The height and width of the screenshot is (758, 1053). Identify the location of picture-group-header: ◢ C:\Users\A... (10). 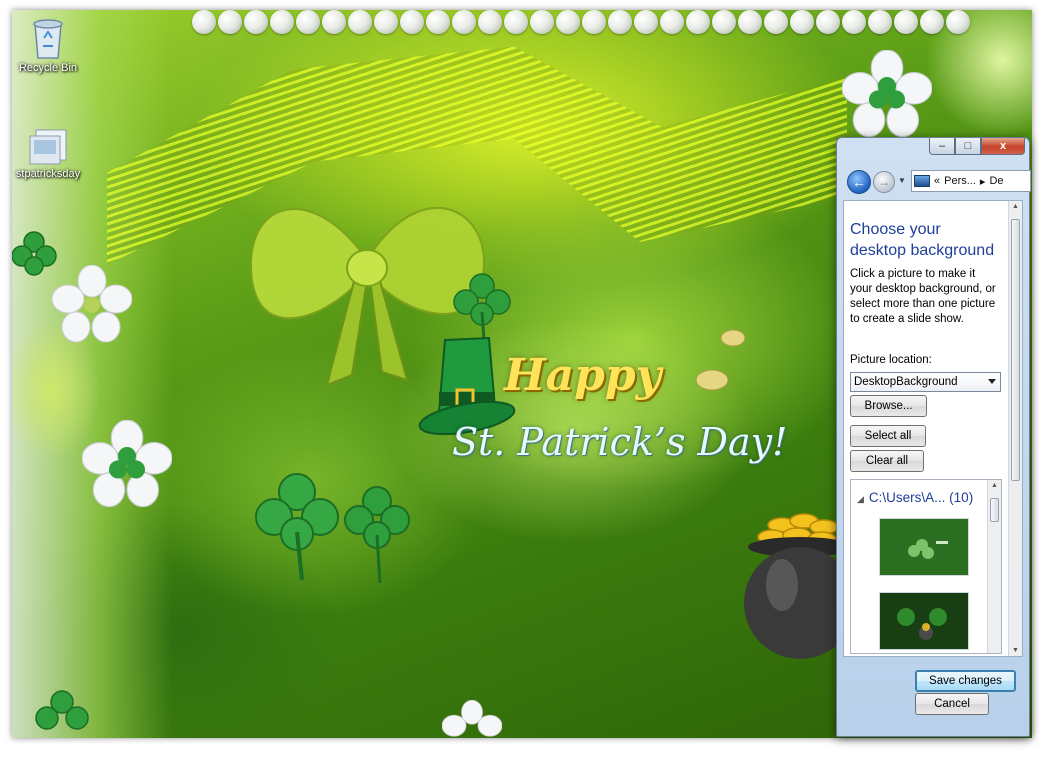
(915, 497).